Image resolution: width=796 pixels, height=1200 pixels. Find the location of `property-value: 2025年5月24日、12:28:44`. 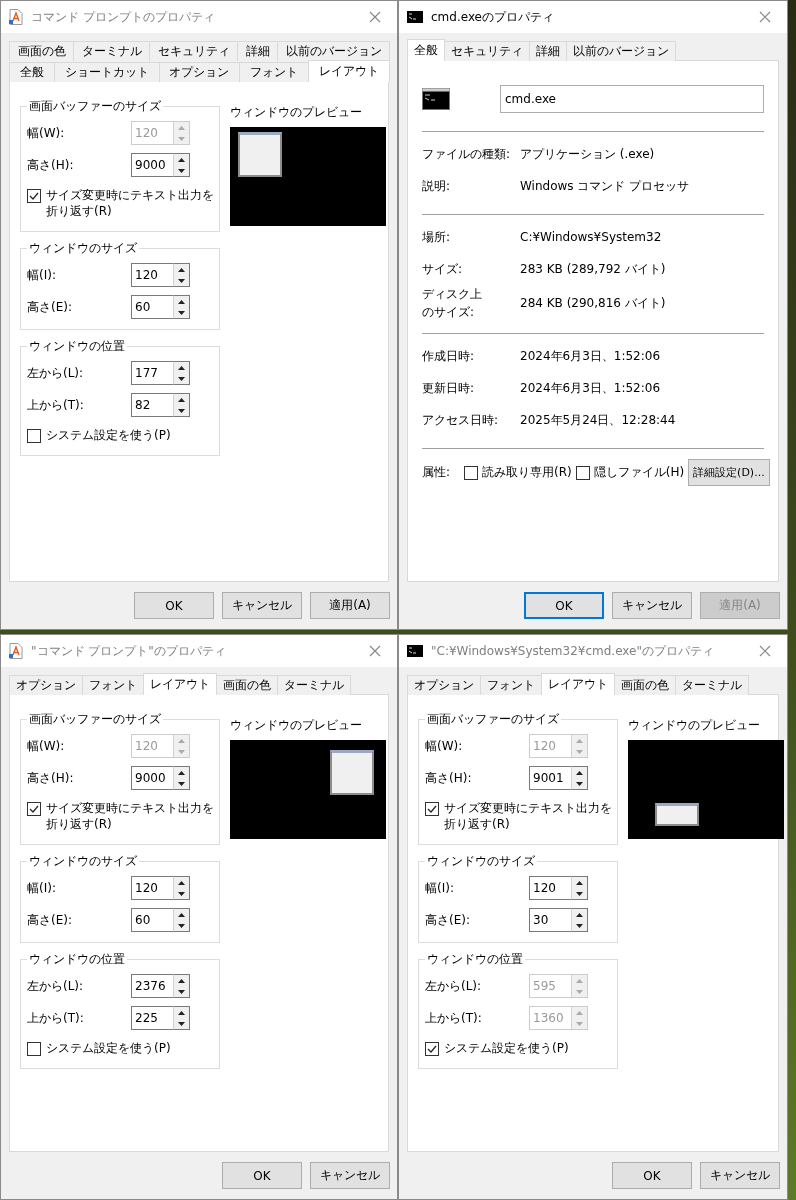

property-value: 2025年5月24日、12:28:44 is located at coordinates (598, 420).